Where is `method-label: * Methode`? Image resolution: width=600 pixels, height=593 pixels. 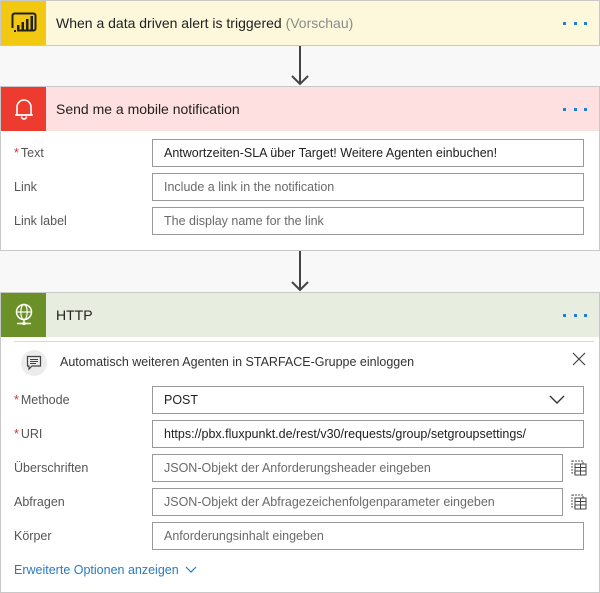
method-label: * Methode is located at coordinates (42, 400).